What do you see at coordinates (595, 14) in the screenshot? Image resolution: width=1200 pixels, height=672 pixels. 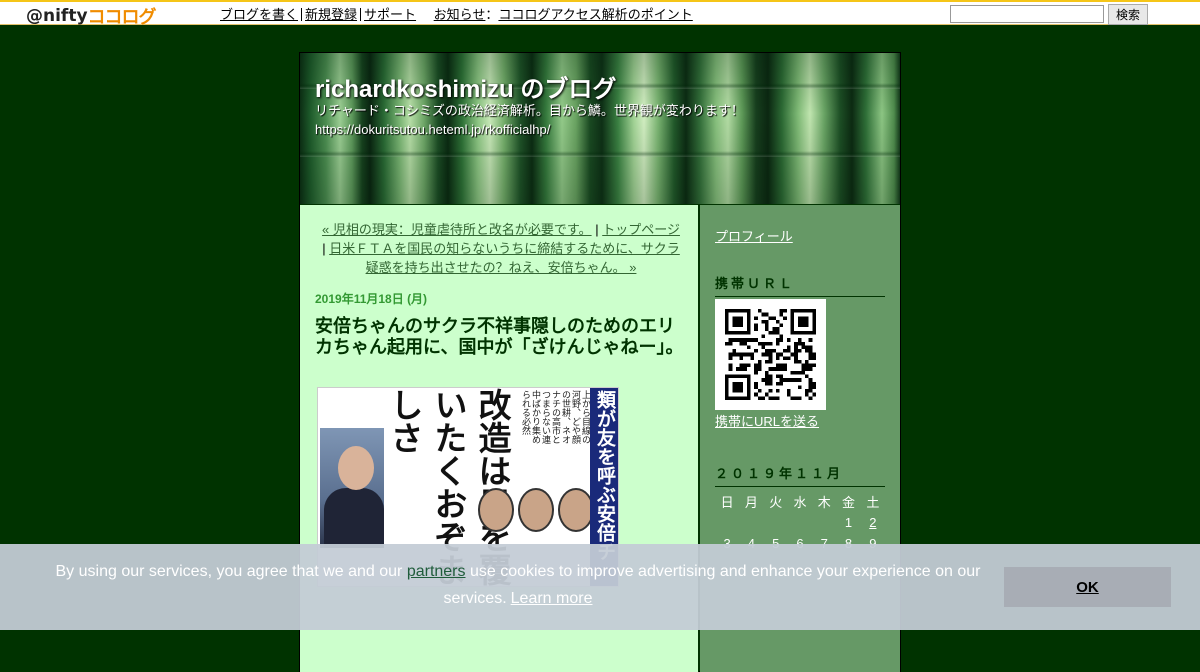 I see `notice-article-link: ココログアクセス解析のポイント` at bounding box center [595, 14].